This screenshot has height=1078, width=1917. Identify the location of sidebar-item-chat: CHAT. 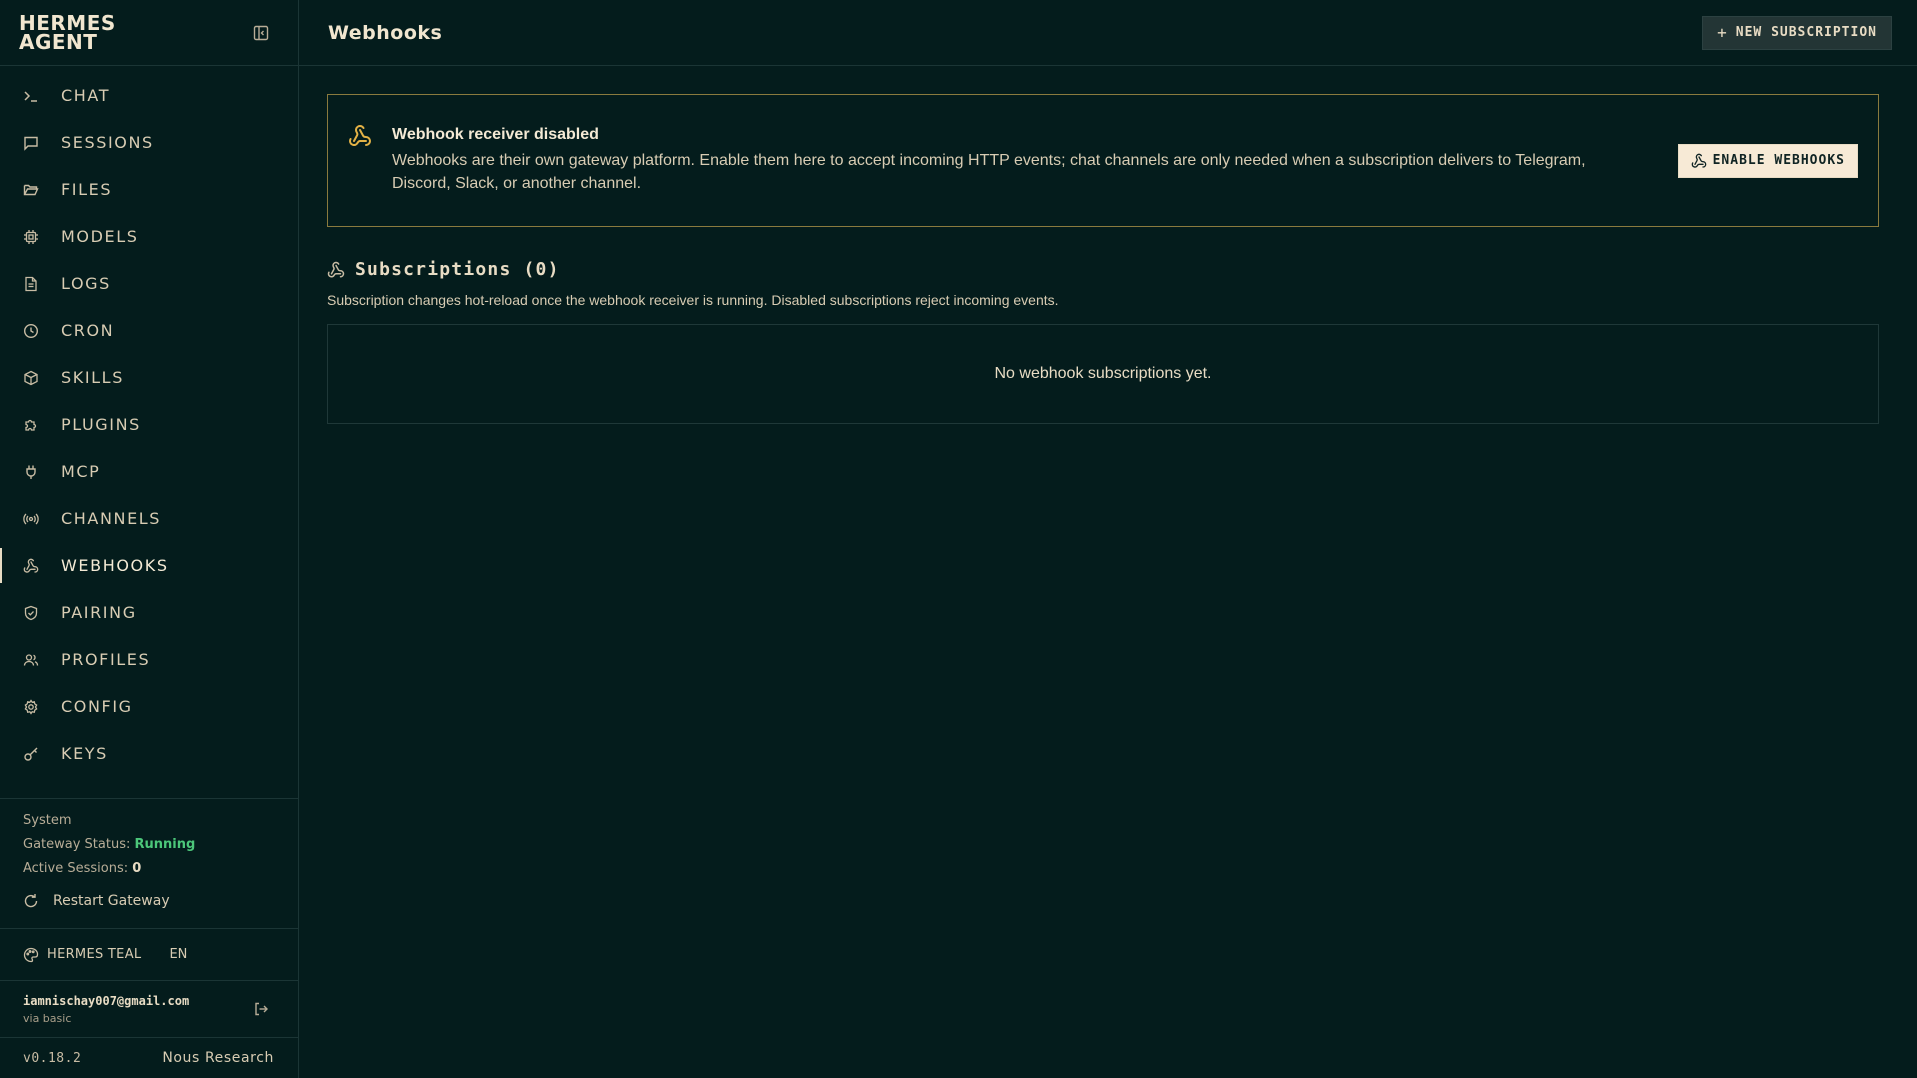
(149, 95).